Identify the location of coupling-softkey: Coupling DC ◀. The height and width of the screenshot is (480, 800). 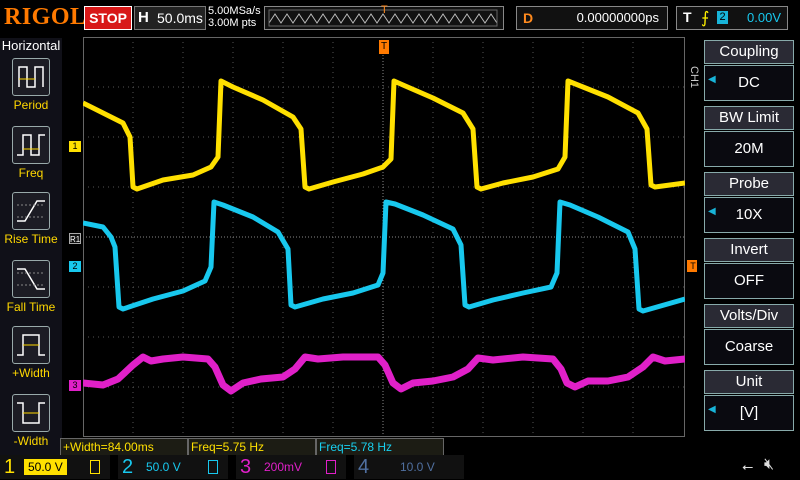
(749, 71).